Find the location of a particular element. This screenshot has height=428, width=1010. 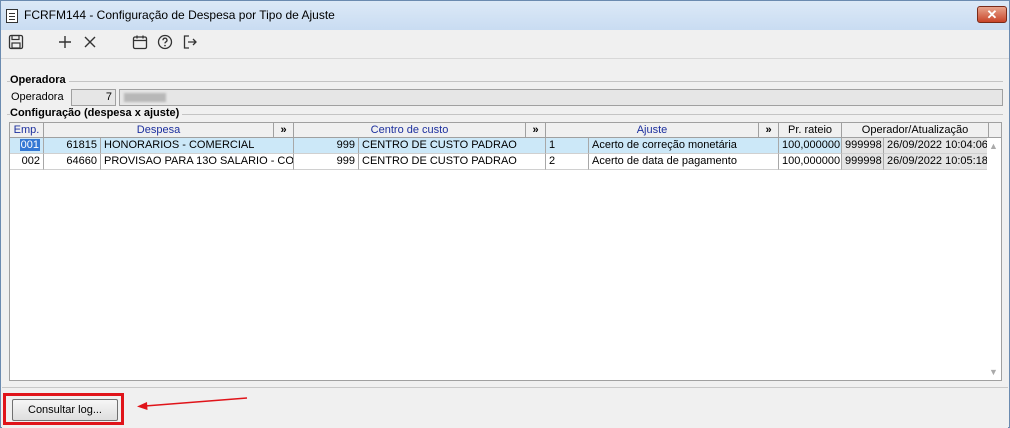

annotation-arrow-icon is located at coordinates (192, 403).